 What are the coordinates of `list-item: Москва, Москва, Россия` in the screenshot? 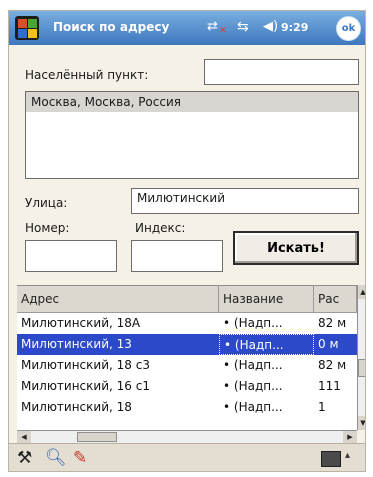 It's located at (192, 102).